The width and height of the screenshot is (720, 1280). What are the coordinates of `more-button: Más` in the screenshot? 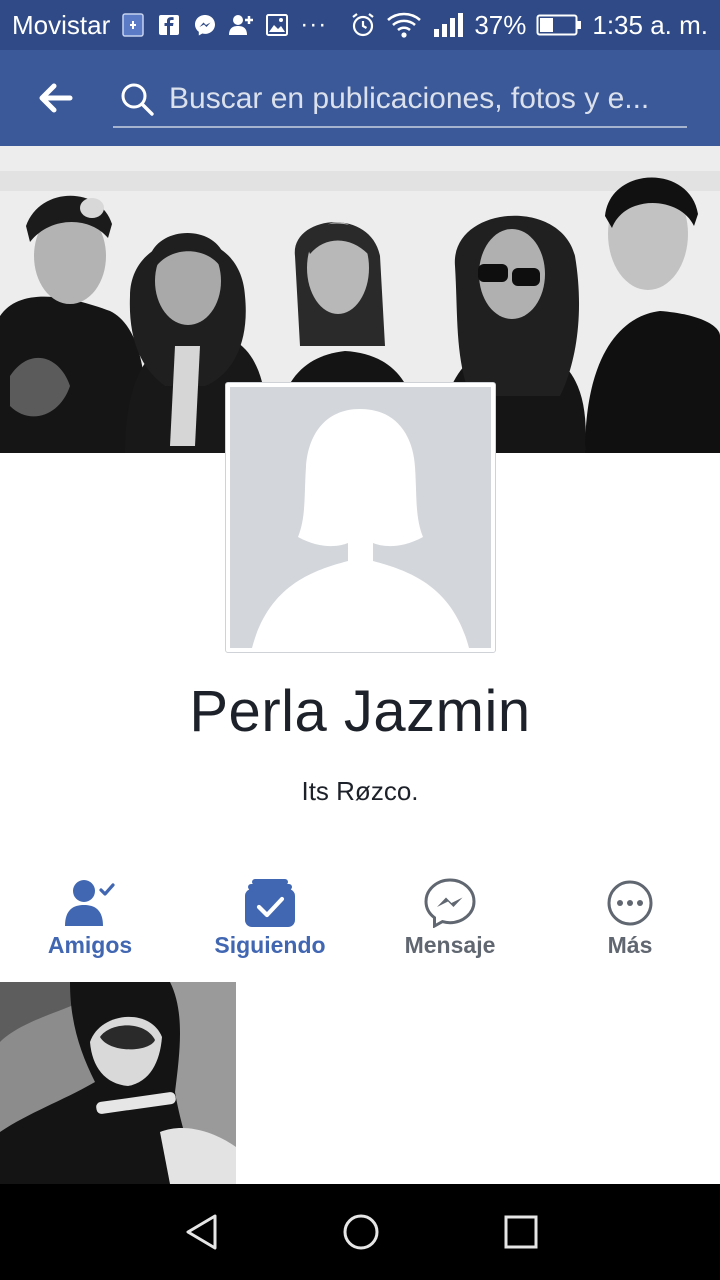 It's located at (630, 923).